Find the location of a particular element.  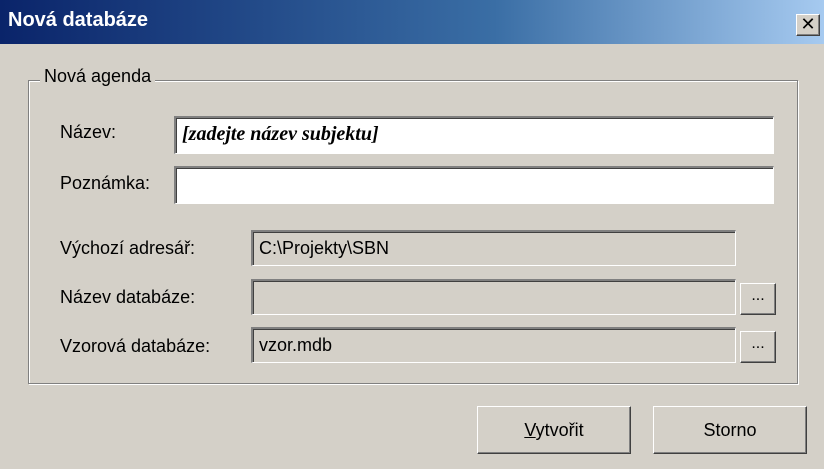

cancel-button: Storno is located at coordinates (730, 430).